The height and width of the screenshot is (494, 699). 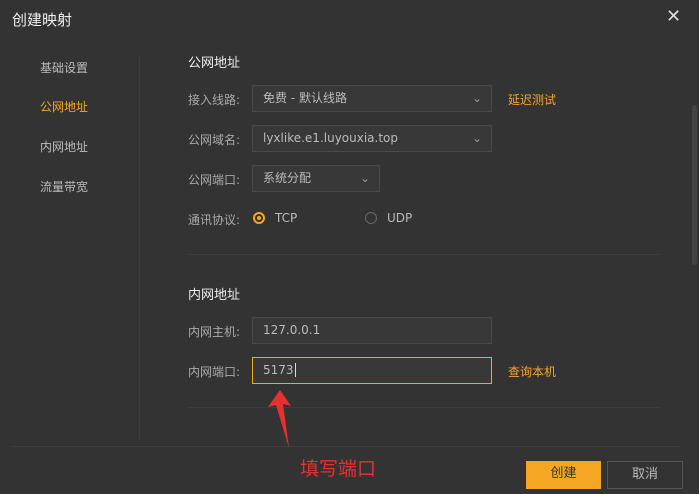 What do you see at coordinates (214, 220) in the screenshot?
I see `protocol-label: 通讯协议:` at bounding box center [214, 220].